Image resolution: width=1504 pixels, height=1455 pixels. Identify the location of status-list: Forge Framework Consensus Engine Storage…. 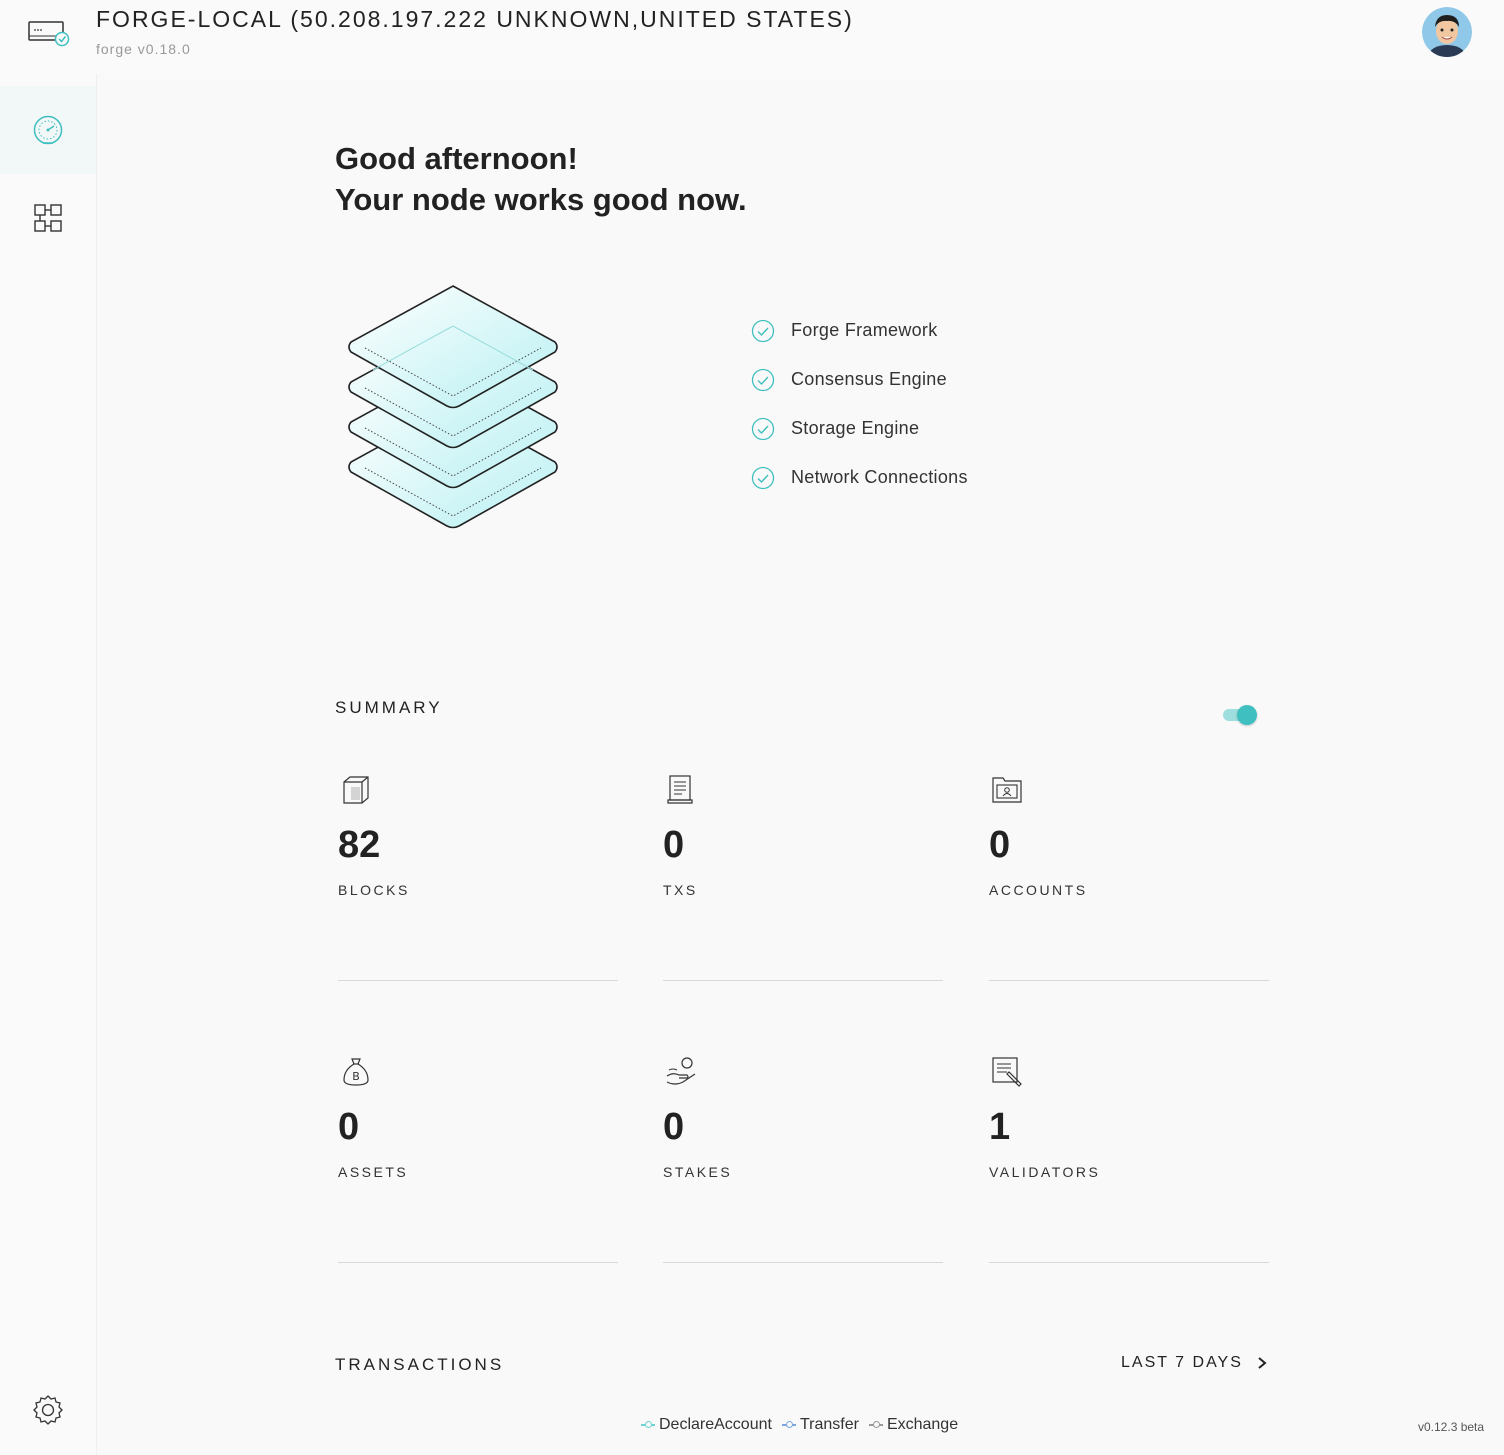
(859, 404).